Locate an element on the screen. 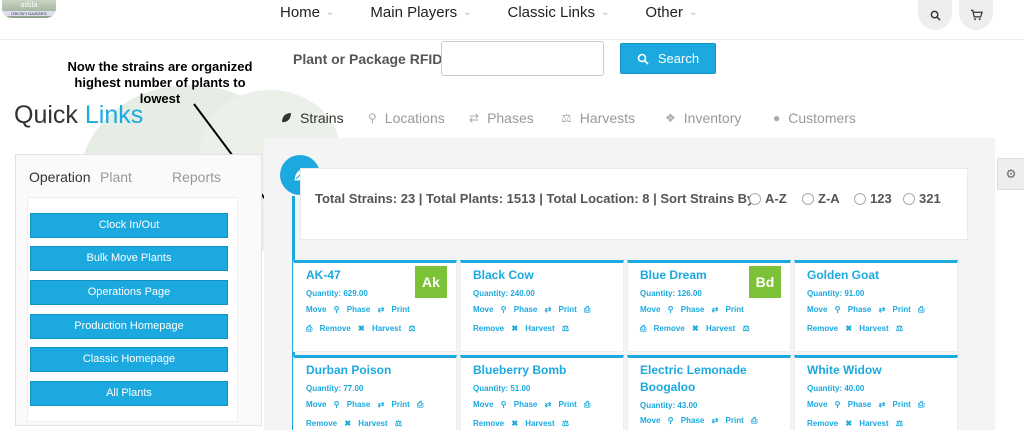 The height and width of the screenshot is (430, 1024). strain-quantity: Quantity: 629.00 is located at coordinates (337, 293).